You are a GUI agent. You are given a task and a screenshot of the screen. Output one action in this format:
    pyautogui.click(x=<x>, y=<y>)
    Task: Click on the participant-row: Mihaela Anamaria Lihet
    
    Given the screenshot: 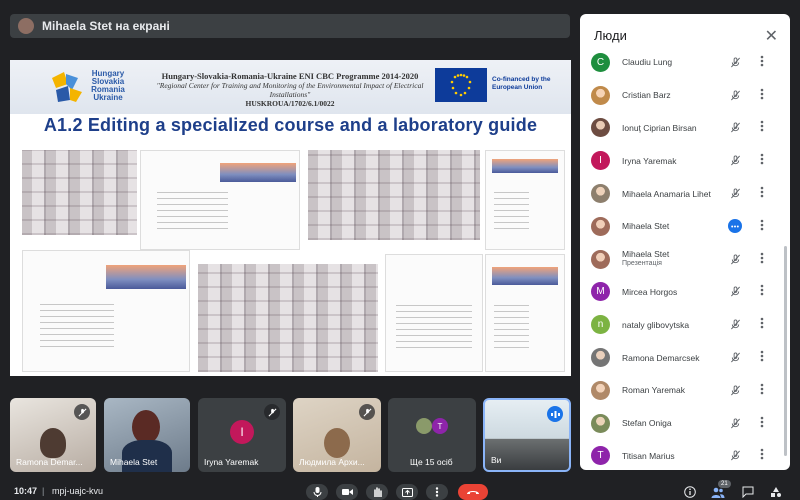 What is the action you would take?
    pyautogui.click(x=685, y=193)
    